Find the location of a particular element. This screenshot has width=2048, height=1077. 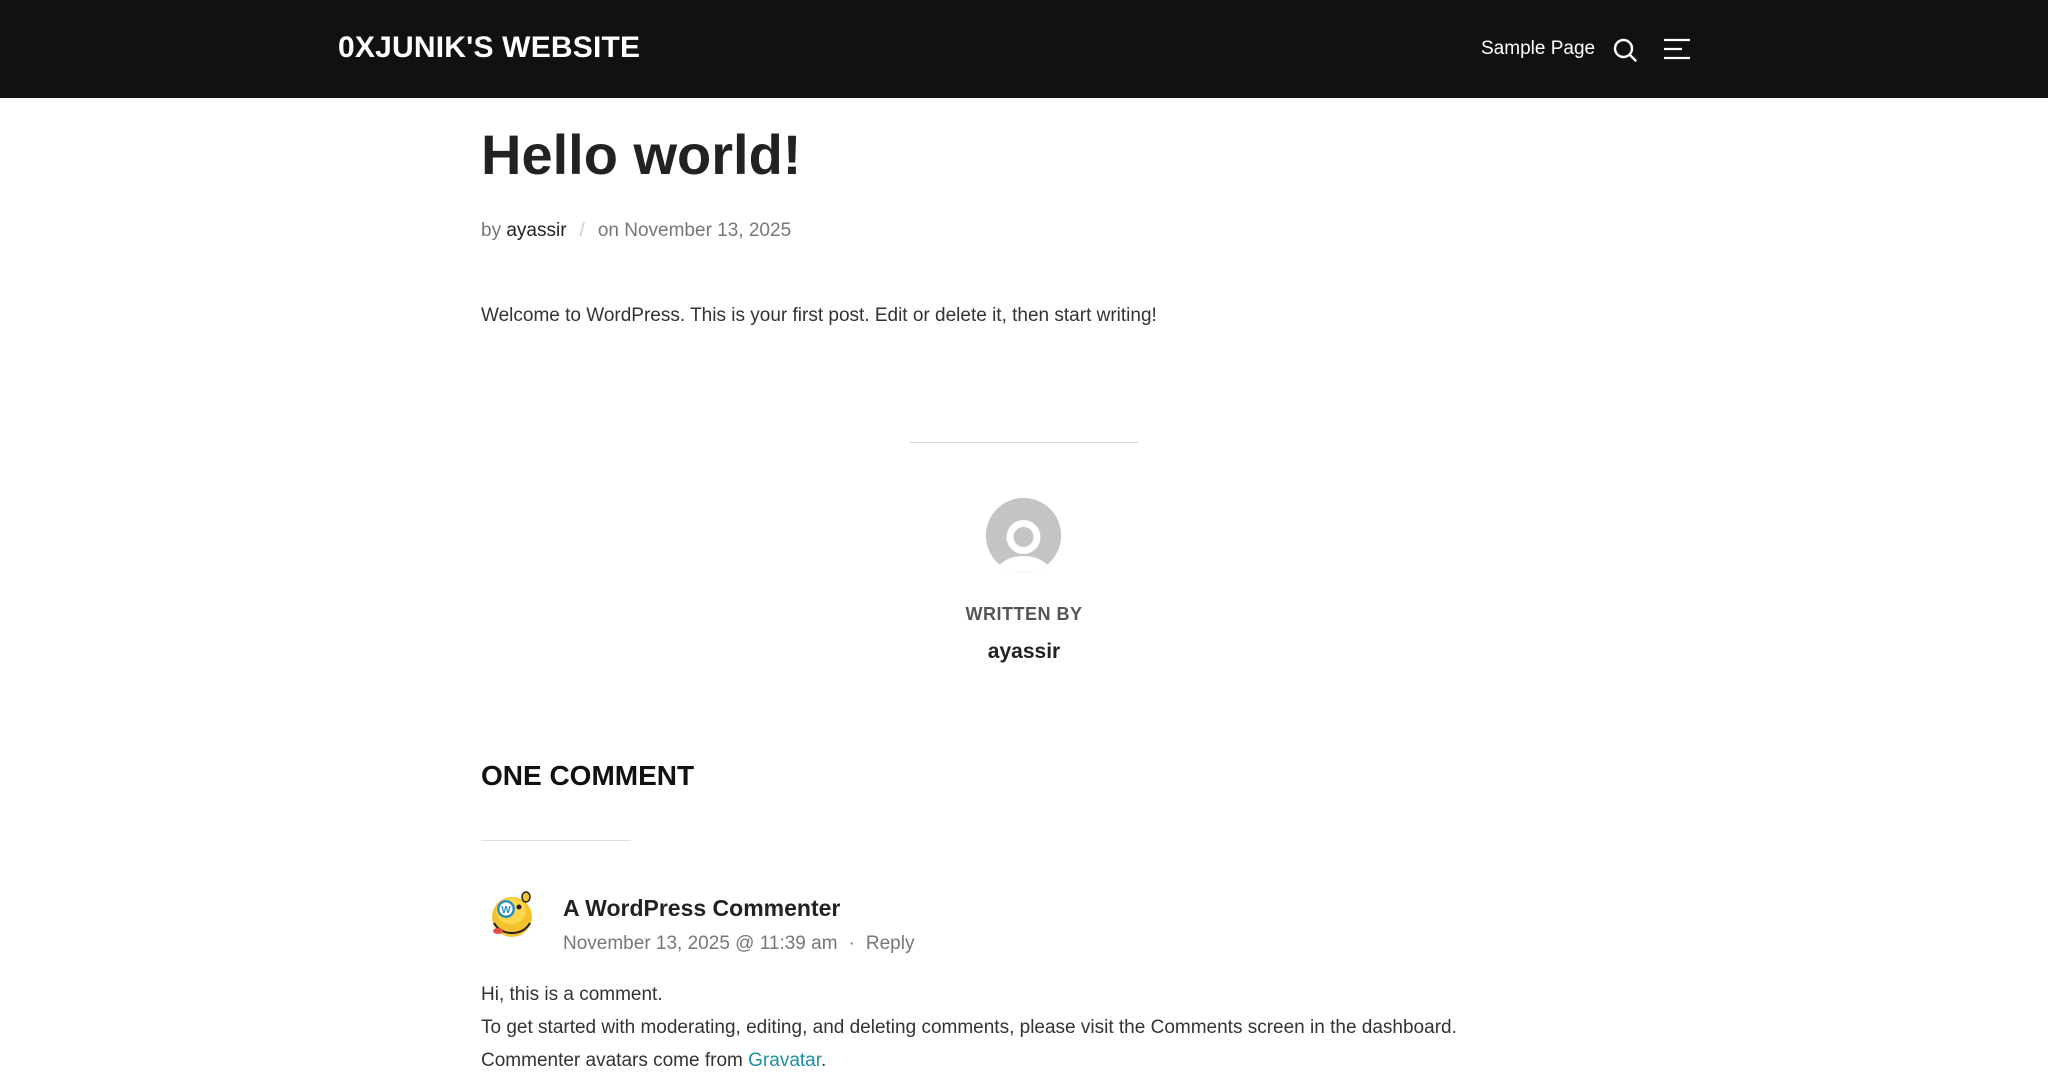

comment-date-link: November 13, 2025 @ 11:39 am is located at coordinates (700, 943).